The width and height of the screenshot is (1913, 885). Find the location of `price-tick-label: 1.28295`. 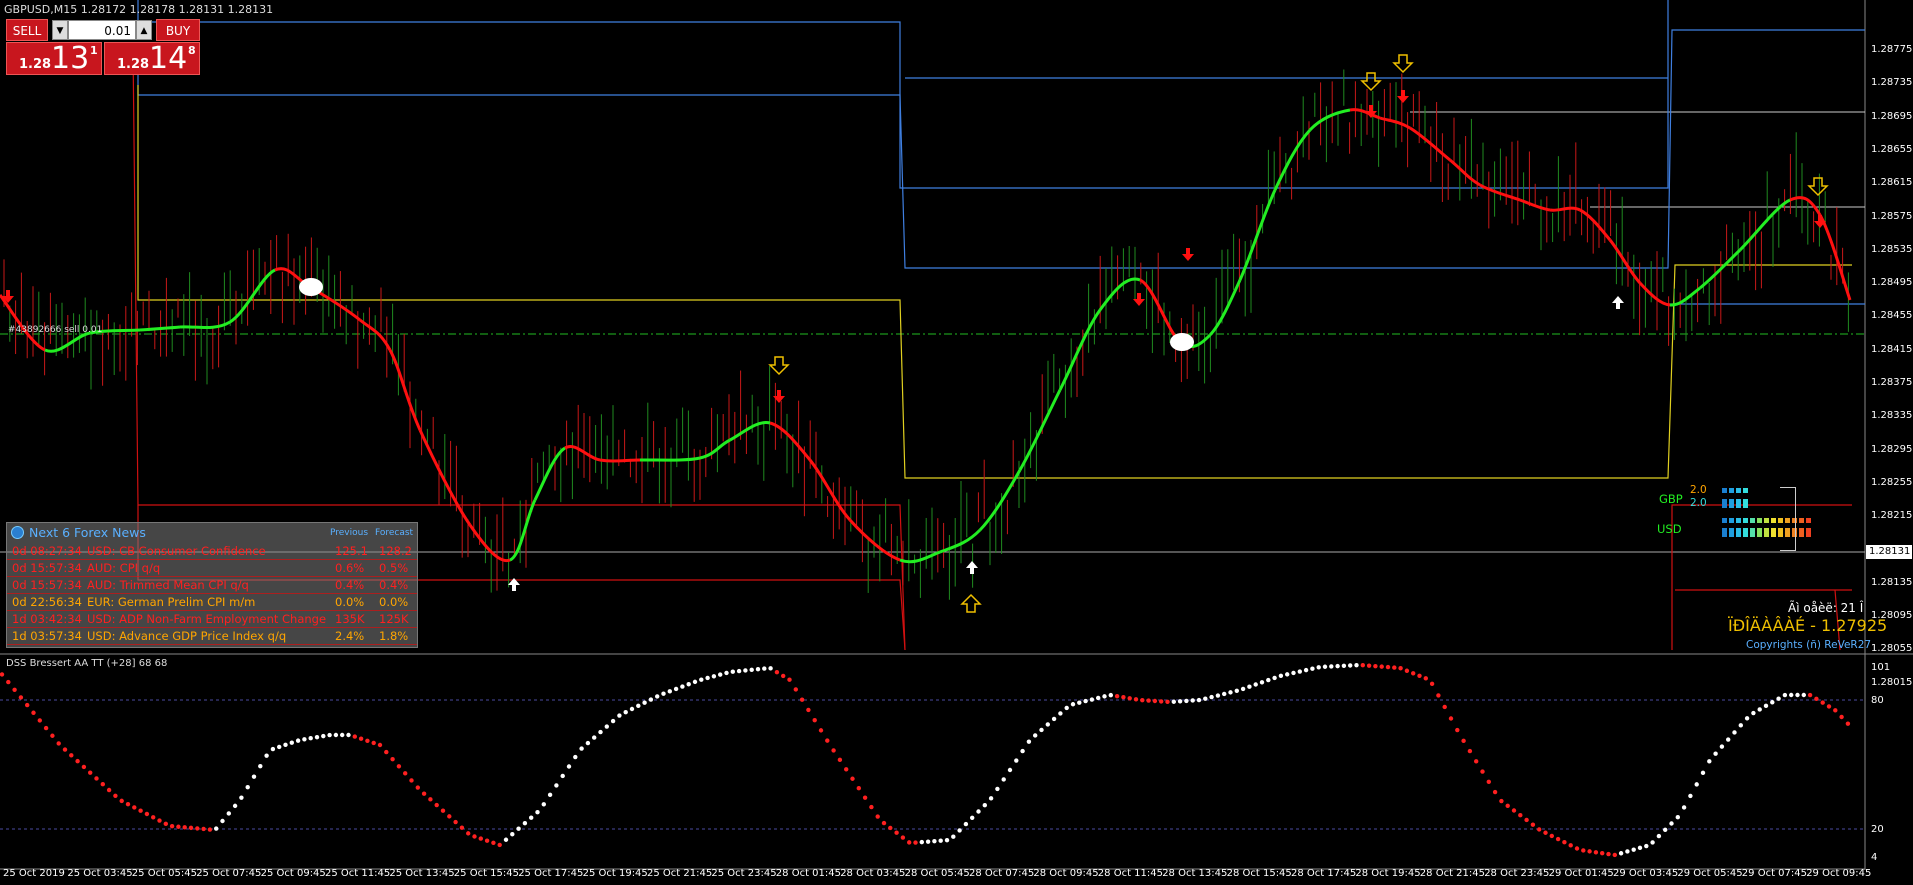

price-tick-label: 1.28295 is located at coordinates (1892, 449).